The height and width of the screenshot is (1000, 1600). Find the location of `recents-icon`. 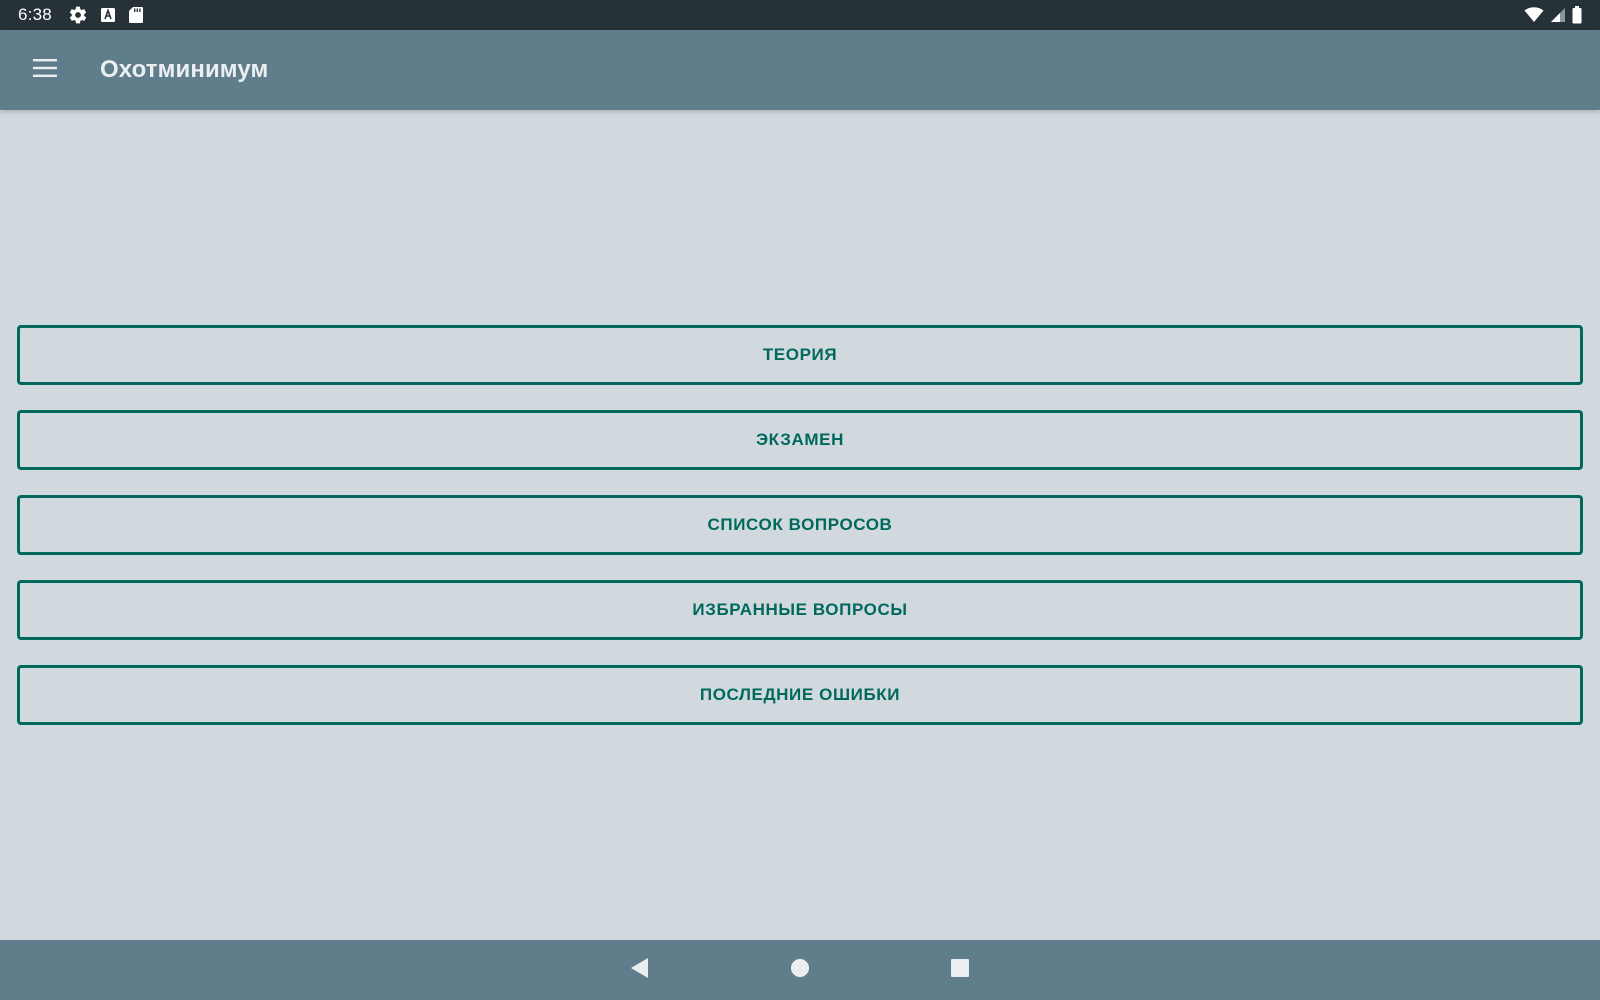

recents-icon is located at coordinates (960, 970).